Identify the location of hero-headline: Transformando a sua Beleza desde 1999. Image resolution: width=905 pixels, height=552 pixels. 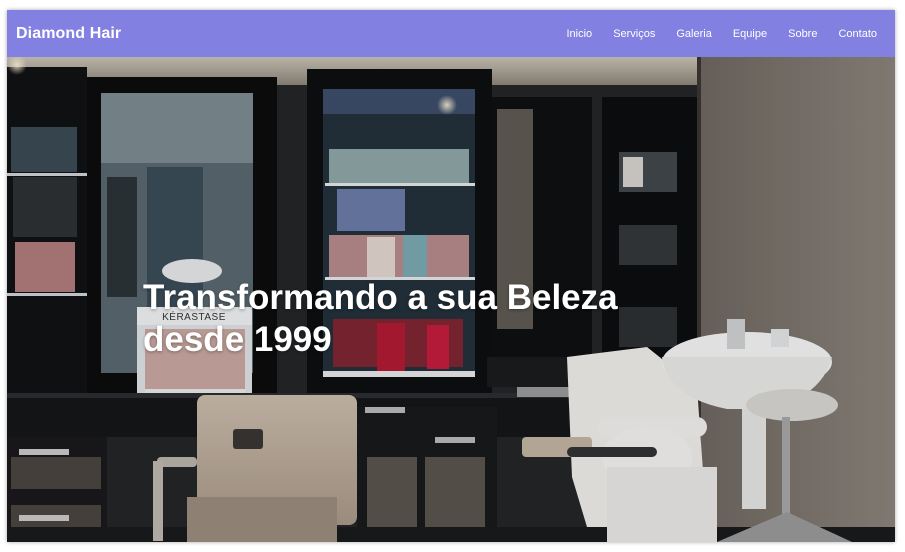
(413, 319).